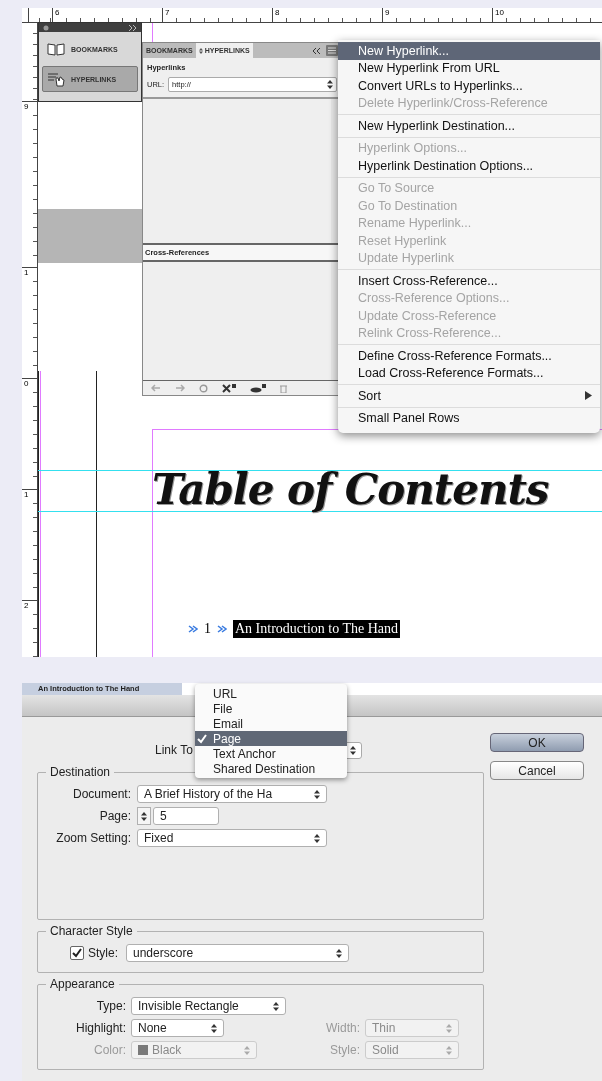 This screenshot has width=602, height=1081. Describe the element at coordinates (114, 816) in the screenshot. I see `field-label: Page:` at that location.